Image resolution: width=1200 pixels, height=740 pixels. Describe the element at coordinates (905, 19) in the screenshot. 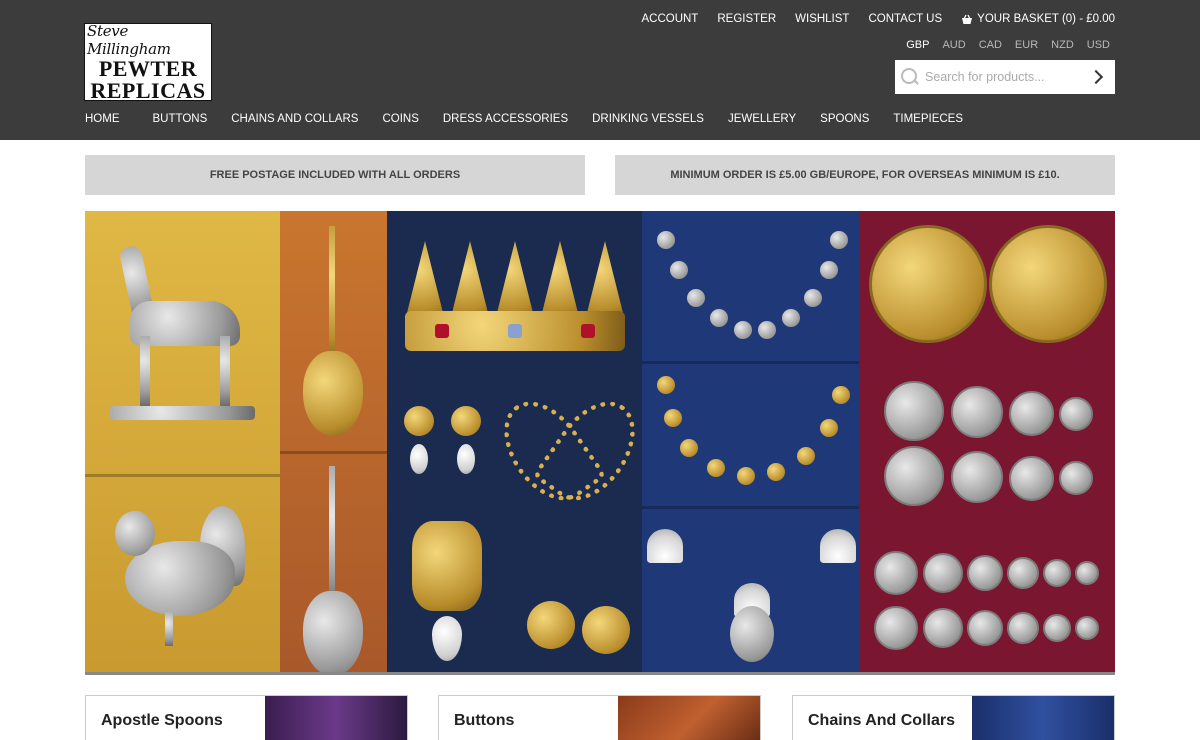

I see `contact-link: CONTACT US` at that location.